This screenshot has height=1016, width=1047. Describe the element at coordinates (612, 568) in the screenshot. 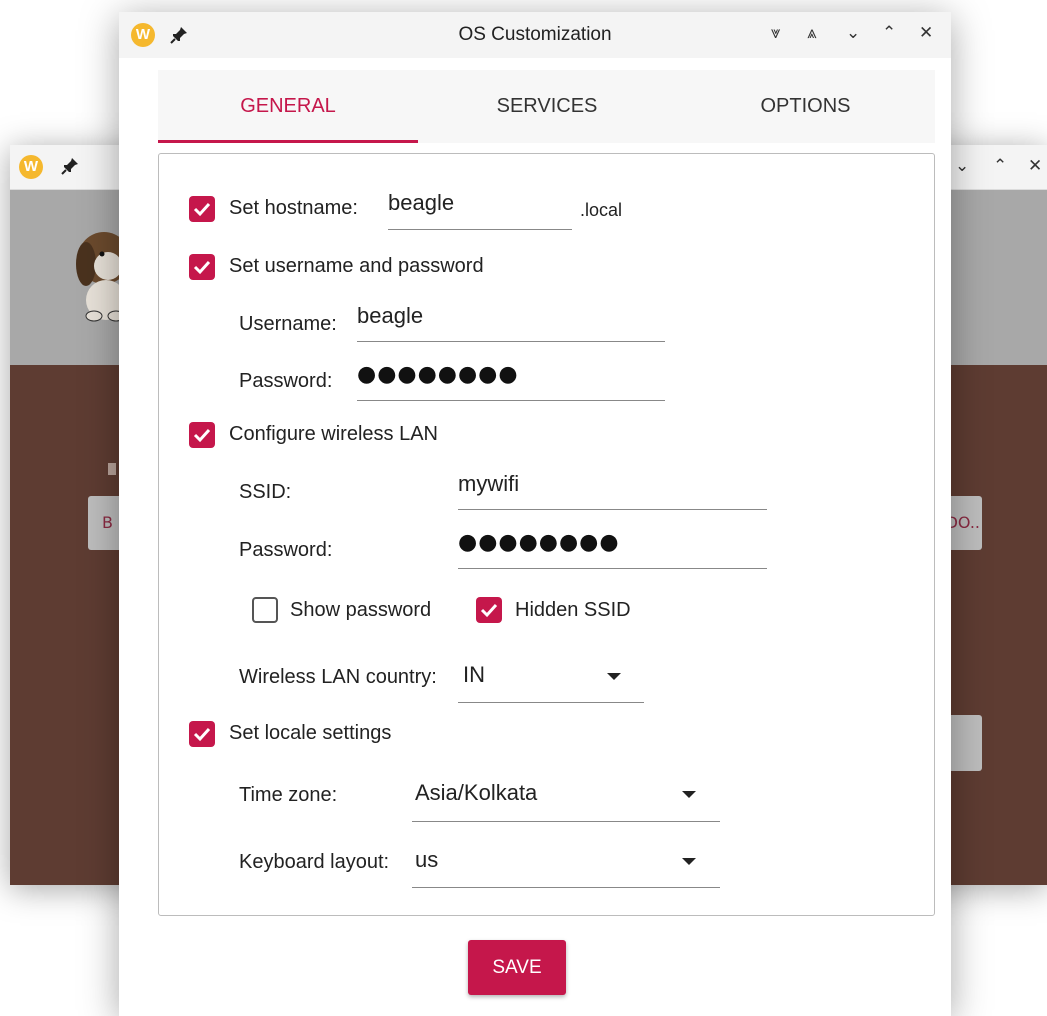

I see `wlan-password-underline` at that location.